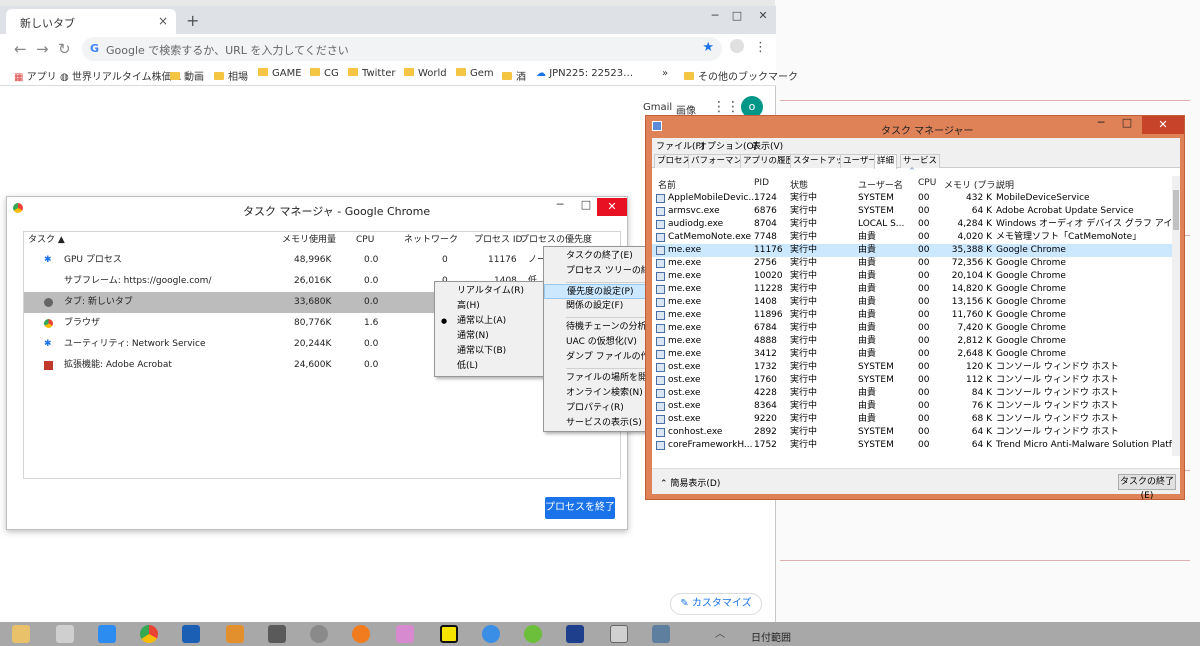  I want to click on bookmark-folder: CG, so click(324, 73).